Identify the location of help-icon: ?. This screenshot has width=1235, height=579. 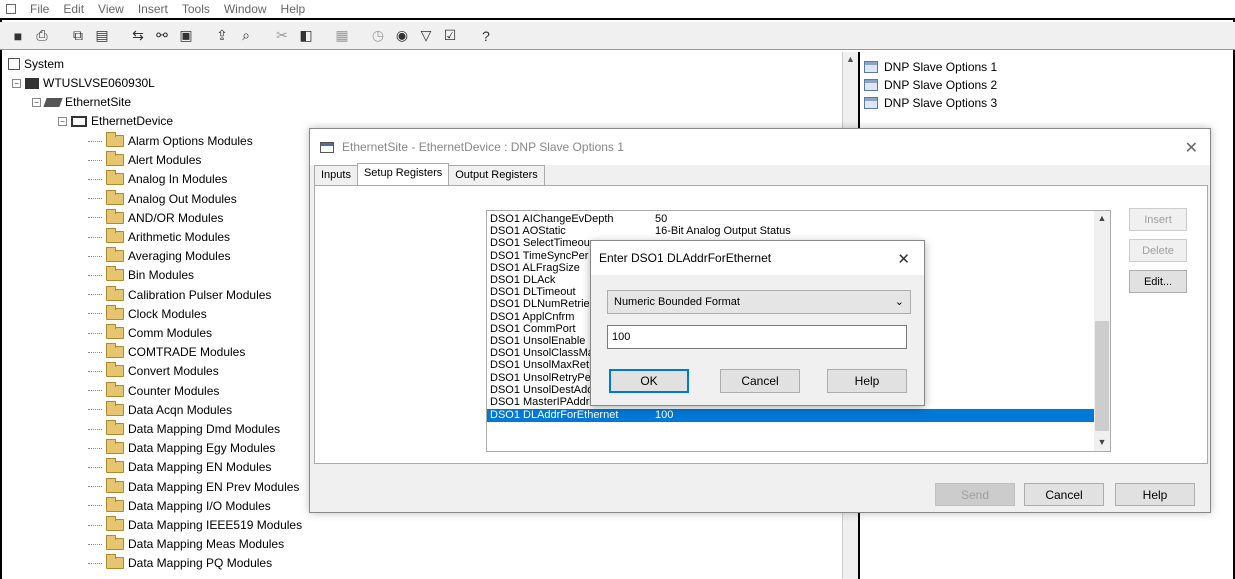
(486, 36).